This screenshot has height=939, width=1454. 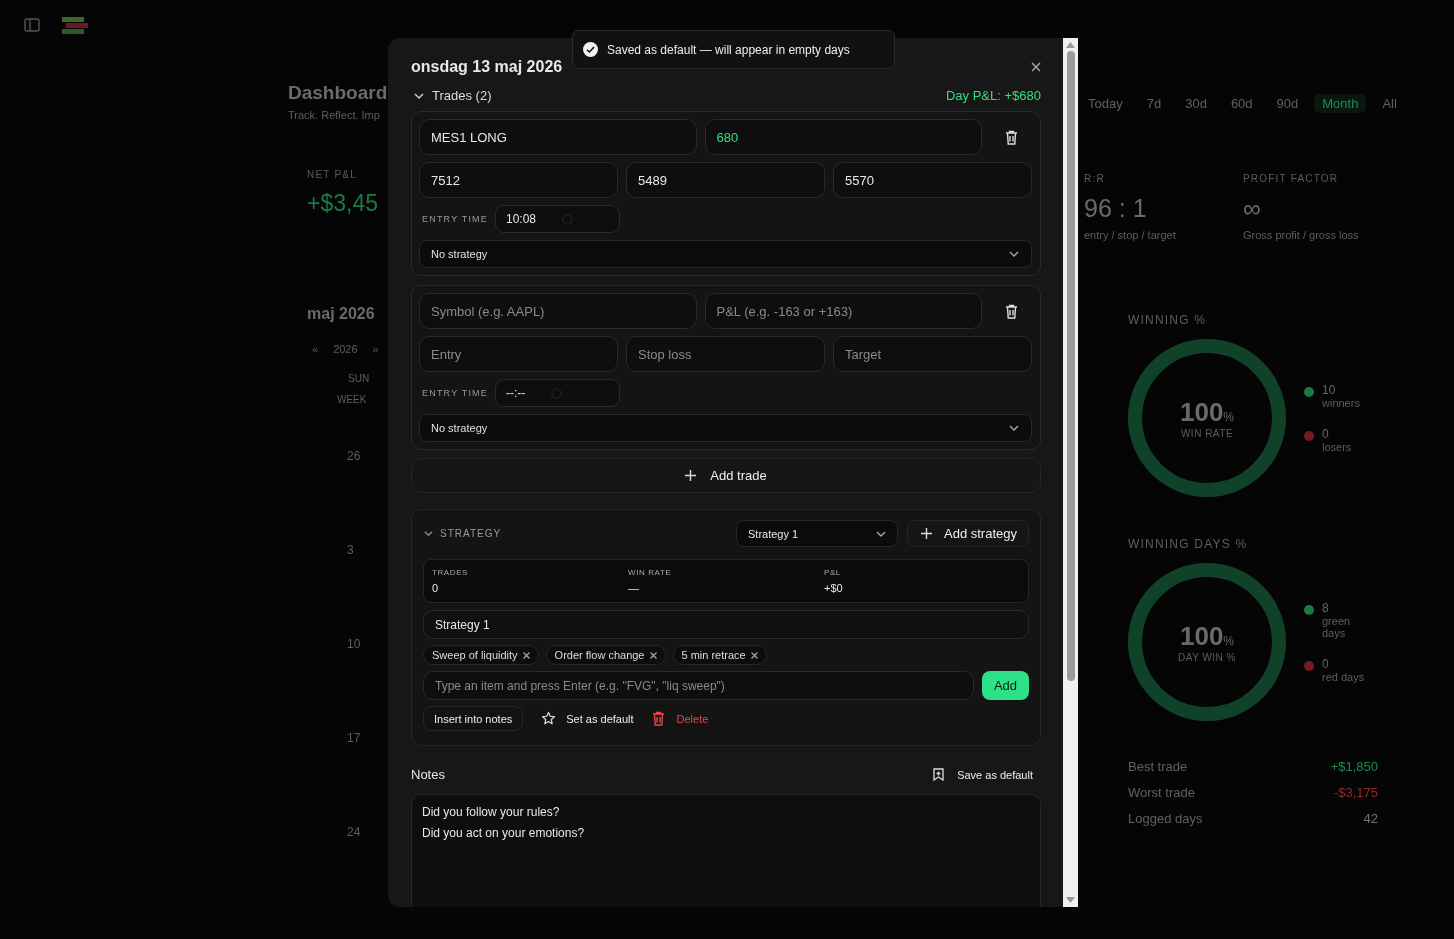 I want to click on stat-label: WIN RATE, so click(x=650, y=572).